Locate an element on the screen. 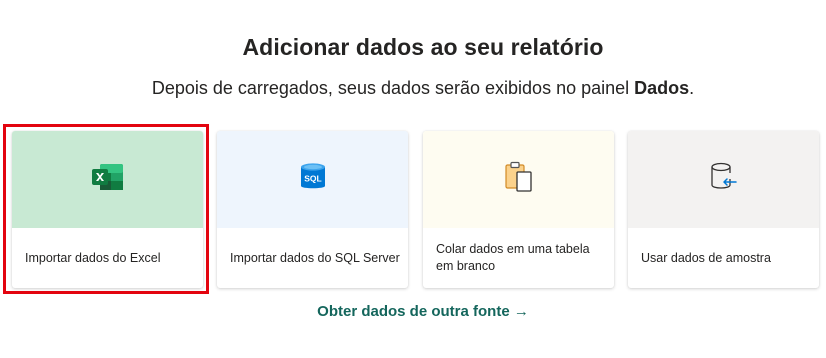  sample-data-label: Usar dados de amostra is located at coordinates (706, 257).